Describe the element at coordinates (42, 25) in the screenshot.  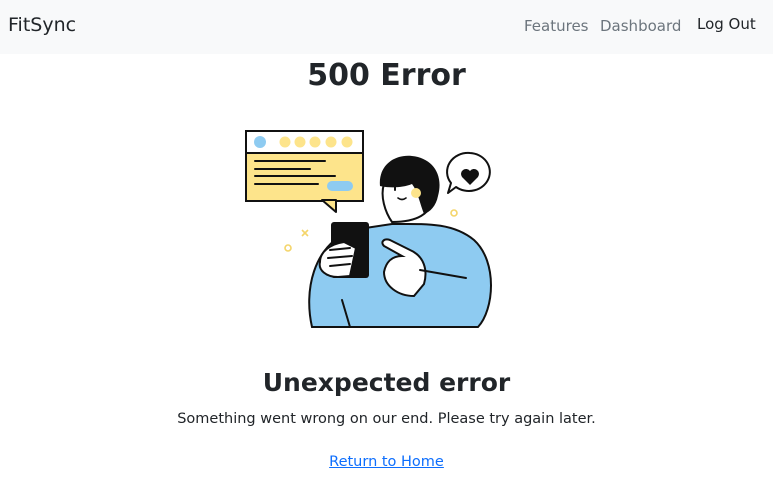
I see `brand-logo: FitSync` at that location.